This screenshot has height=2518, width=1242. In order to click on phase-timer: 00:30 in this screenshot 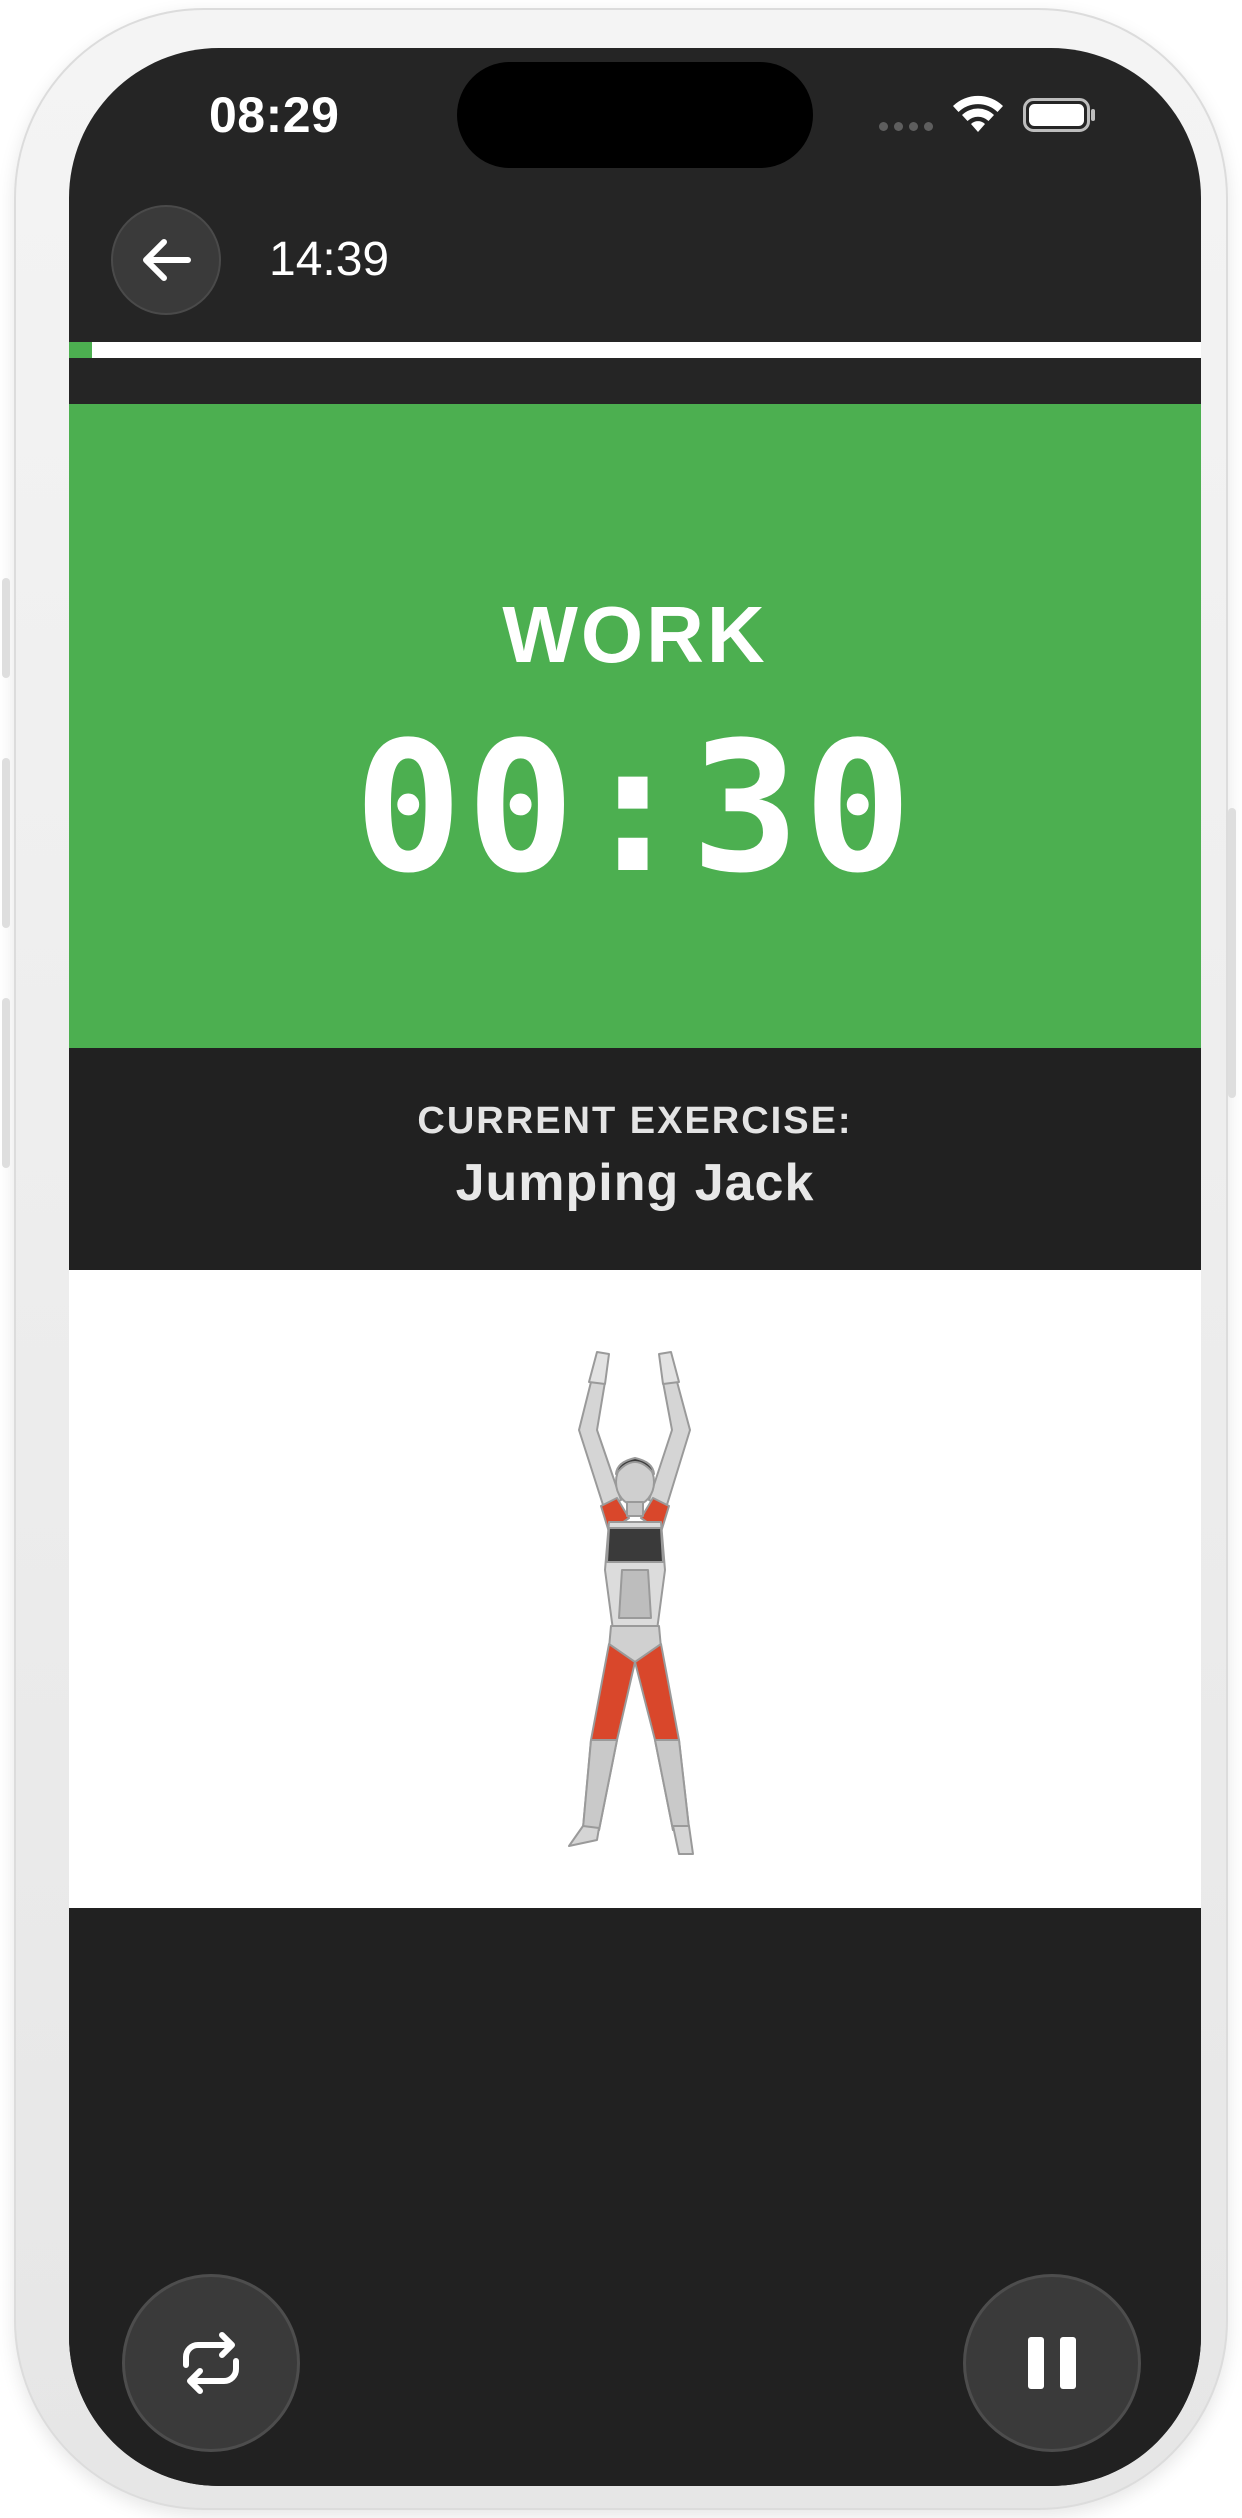, I will do `click(635, 808)`.